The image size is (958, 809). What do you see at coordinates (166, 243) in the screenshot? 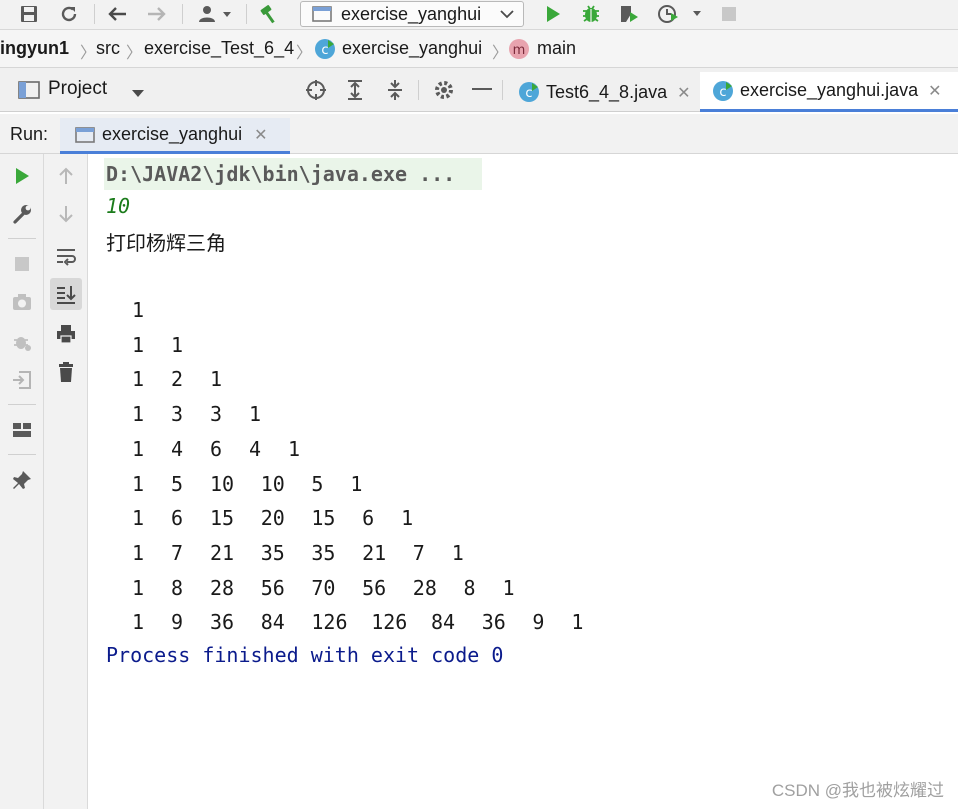
I see `console-heading: 打印杨辉三角` at bounding box center [166, 243].